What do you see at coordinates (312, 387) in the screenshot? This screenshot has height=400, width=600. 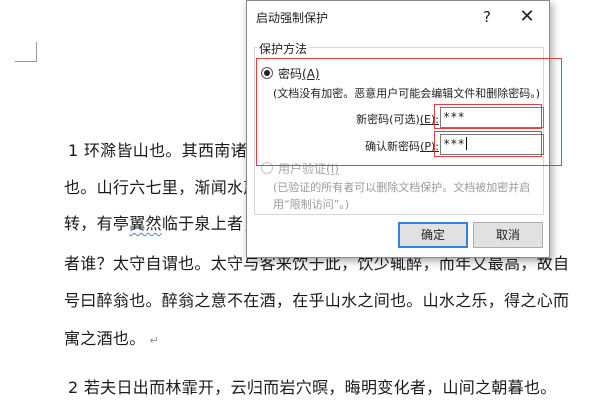 I see `doc-line-7: 2 若夫日出而林霏开，云归而岩穴暝，晦明变化者，山间之朝暮也。` at bounding box center [312, 387].